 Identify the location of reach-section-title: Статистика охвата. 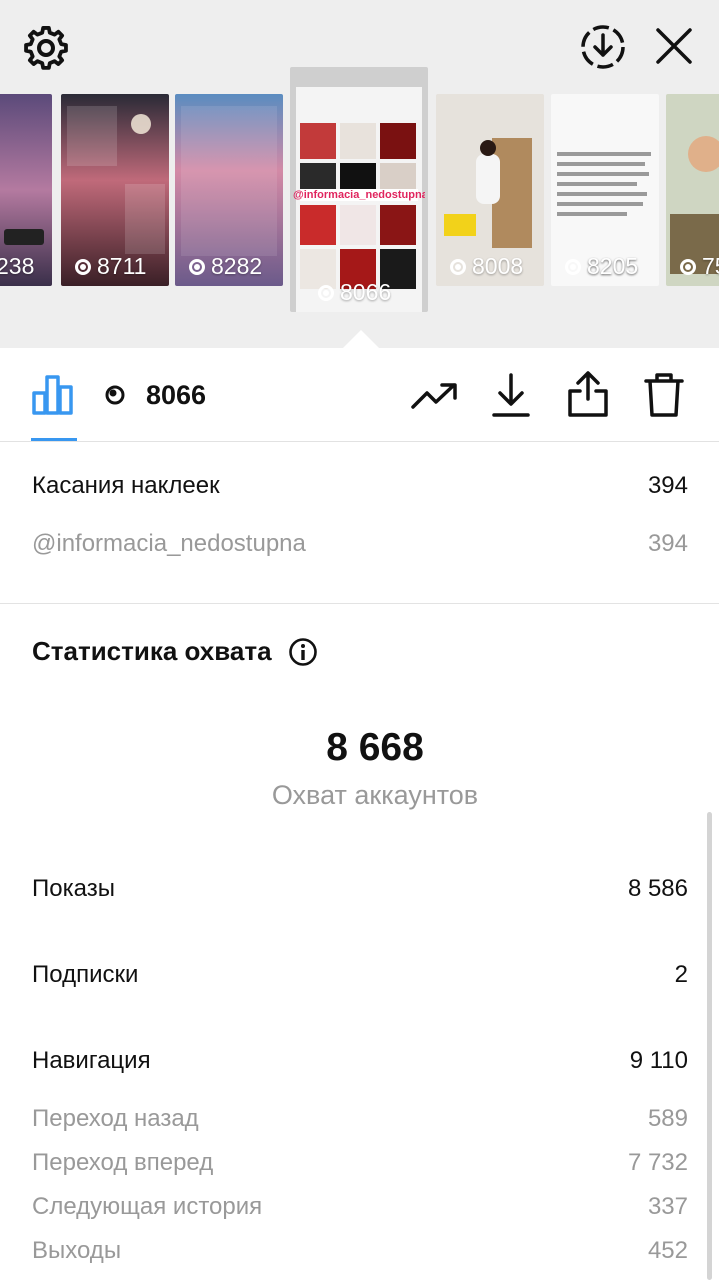
(175, 651).